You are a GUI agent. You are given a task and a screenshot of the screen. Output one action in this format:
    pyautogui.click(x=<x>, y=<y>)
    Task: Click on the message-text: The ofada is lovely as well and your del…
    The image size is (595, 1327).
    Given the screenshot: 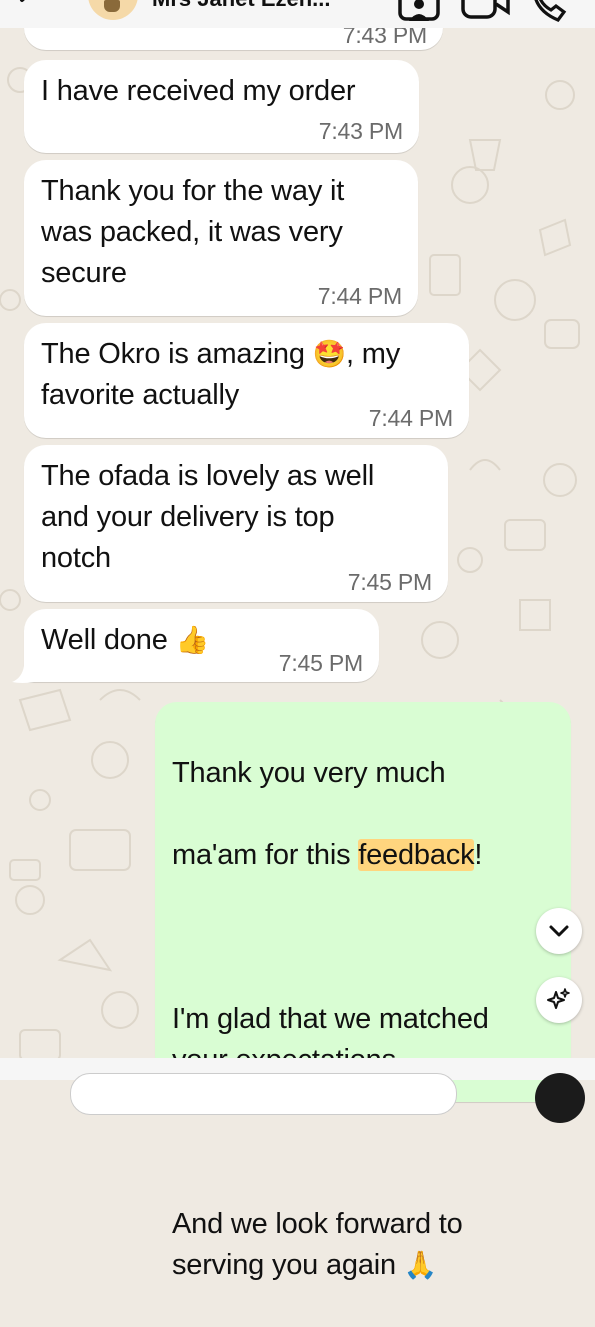 What is the action you would take?
    pyautogui.click(x=208, y=517)
    